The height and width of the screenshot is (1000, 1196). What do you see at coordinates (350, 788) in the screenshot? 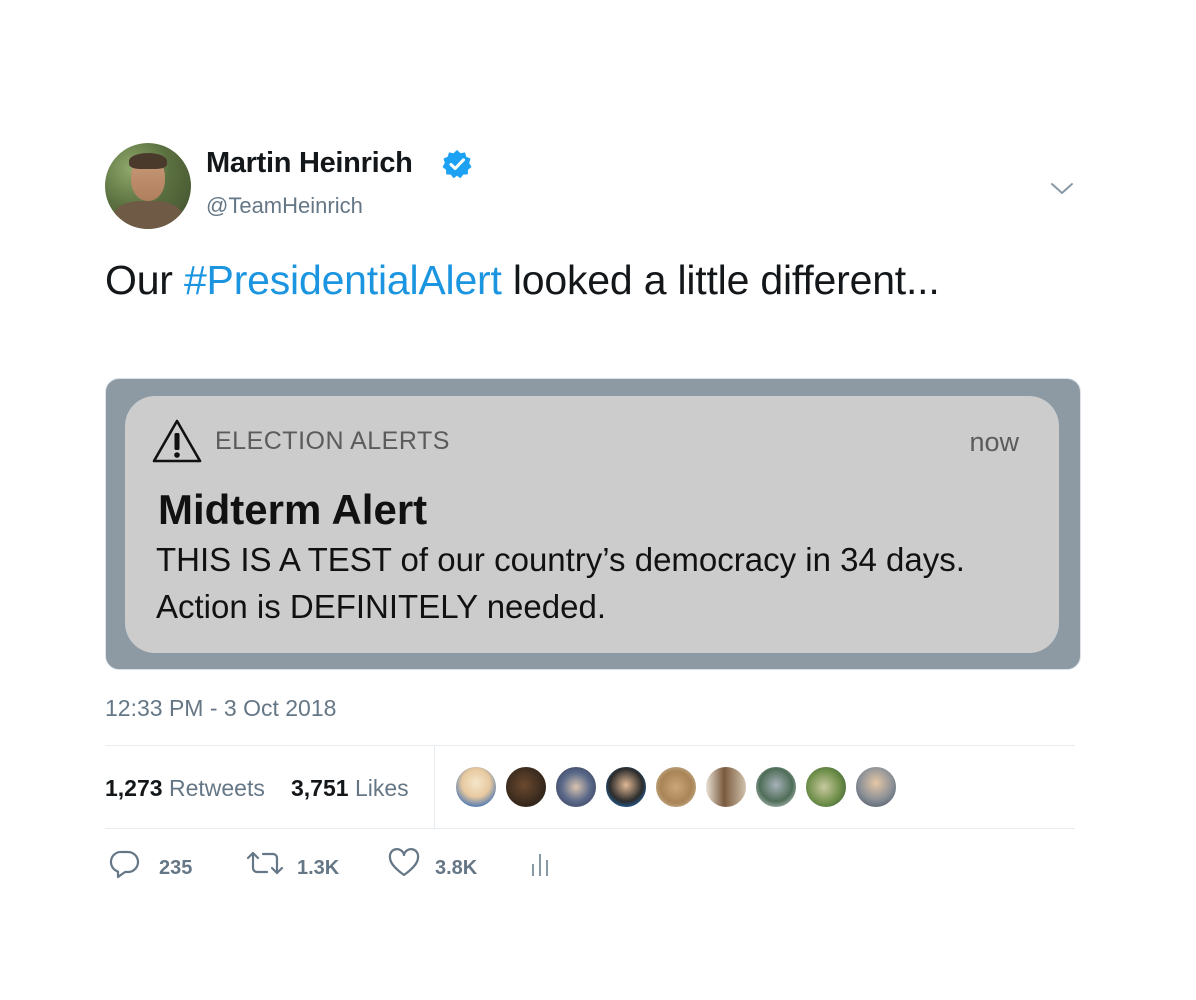
I see `likes-stat: 3,751 Likes` at bounding box center [350, 788].